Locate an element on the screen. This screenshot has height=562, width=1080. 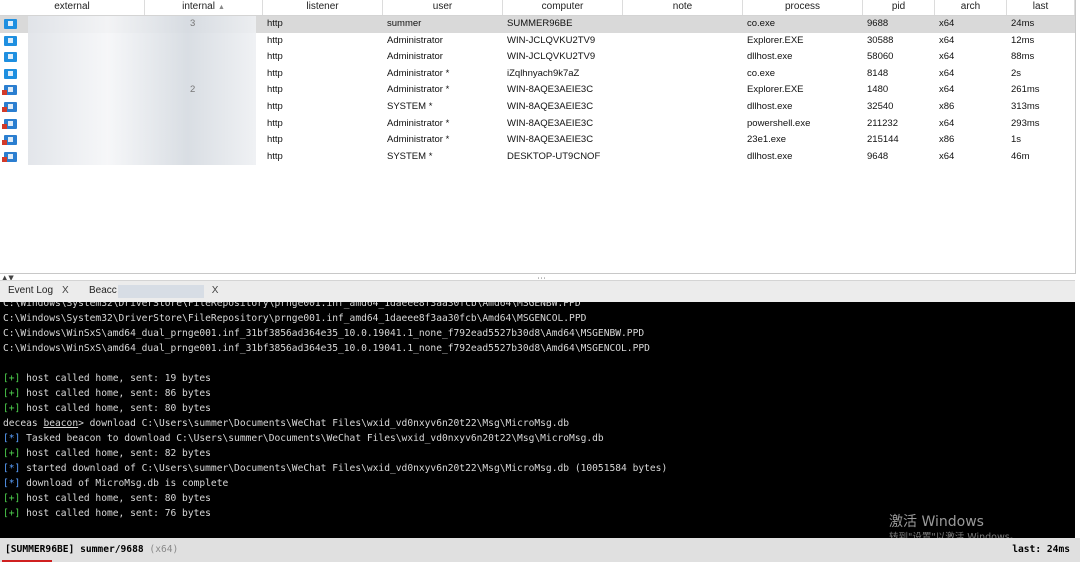
tab-event-log: Event Log X is located at coordinates (38, 290).